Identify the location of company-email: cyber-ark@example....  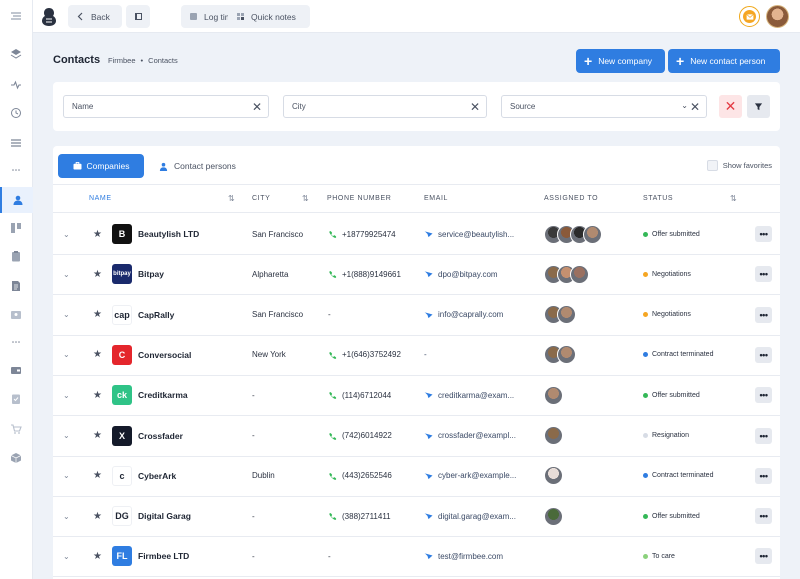
(470, 476).